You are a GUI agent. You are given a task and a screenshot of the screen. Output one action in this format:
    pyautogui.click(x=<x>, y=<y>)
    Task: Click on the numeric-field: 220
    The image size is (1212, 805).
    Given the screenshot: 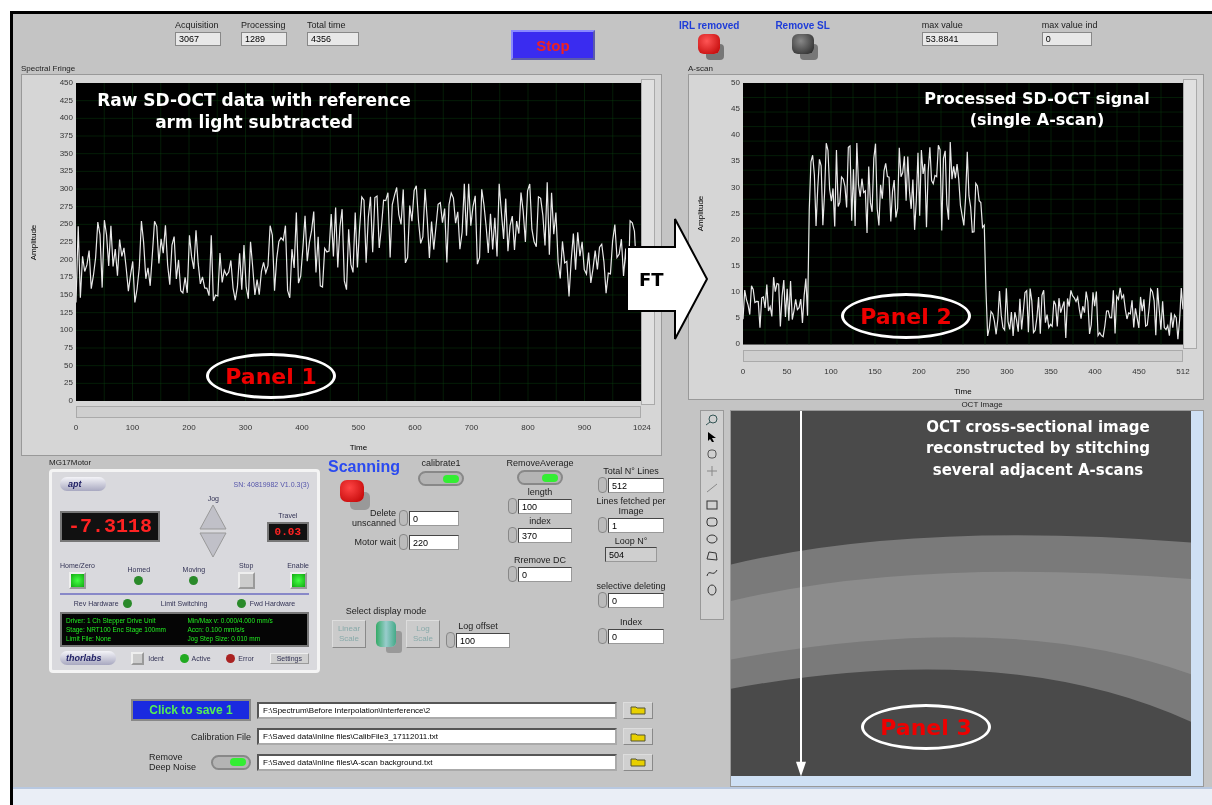 What is the action you would take?
    pyautogui.click(x=434, y=542)
    